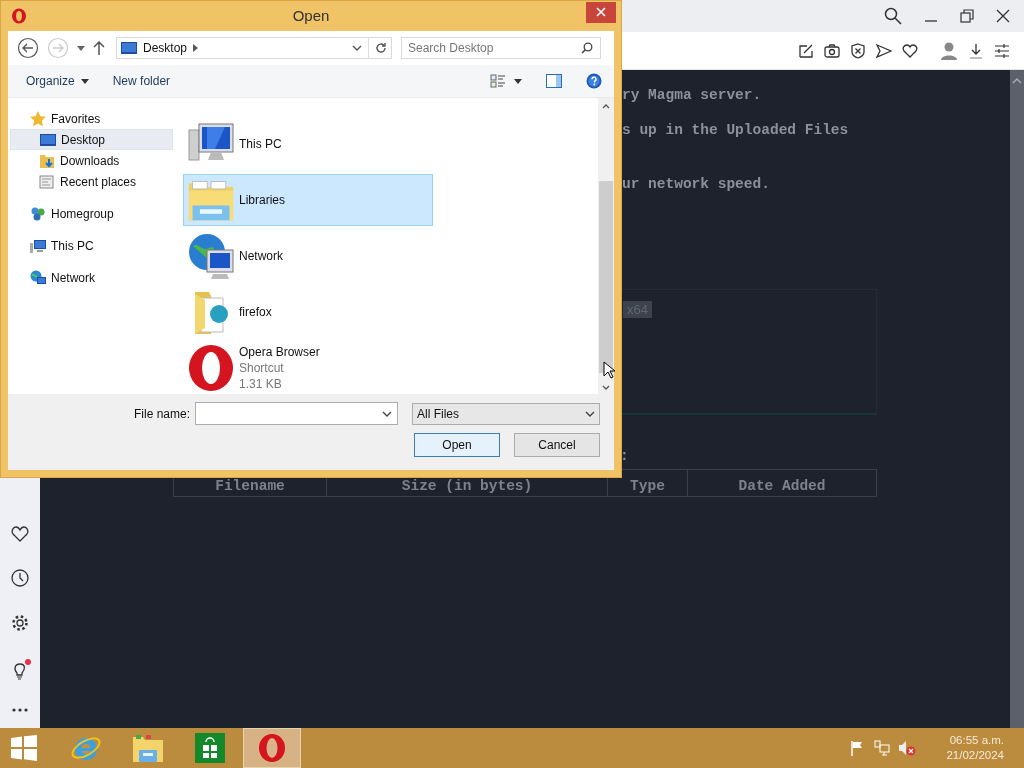  What do you see at coordinates (557, 445) in the screenshot?
I see `dialog-button: Cancel` at bounding box center [557, 445].